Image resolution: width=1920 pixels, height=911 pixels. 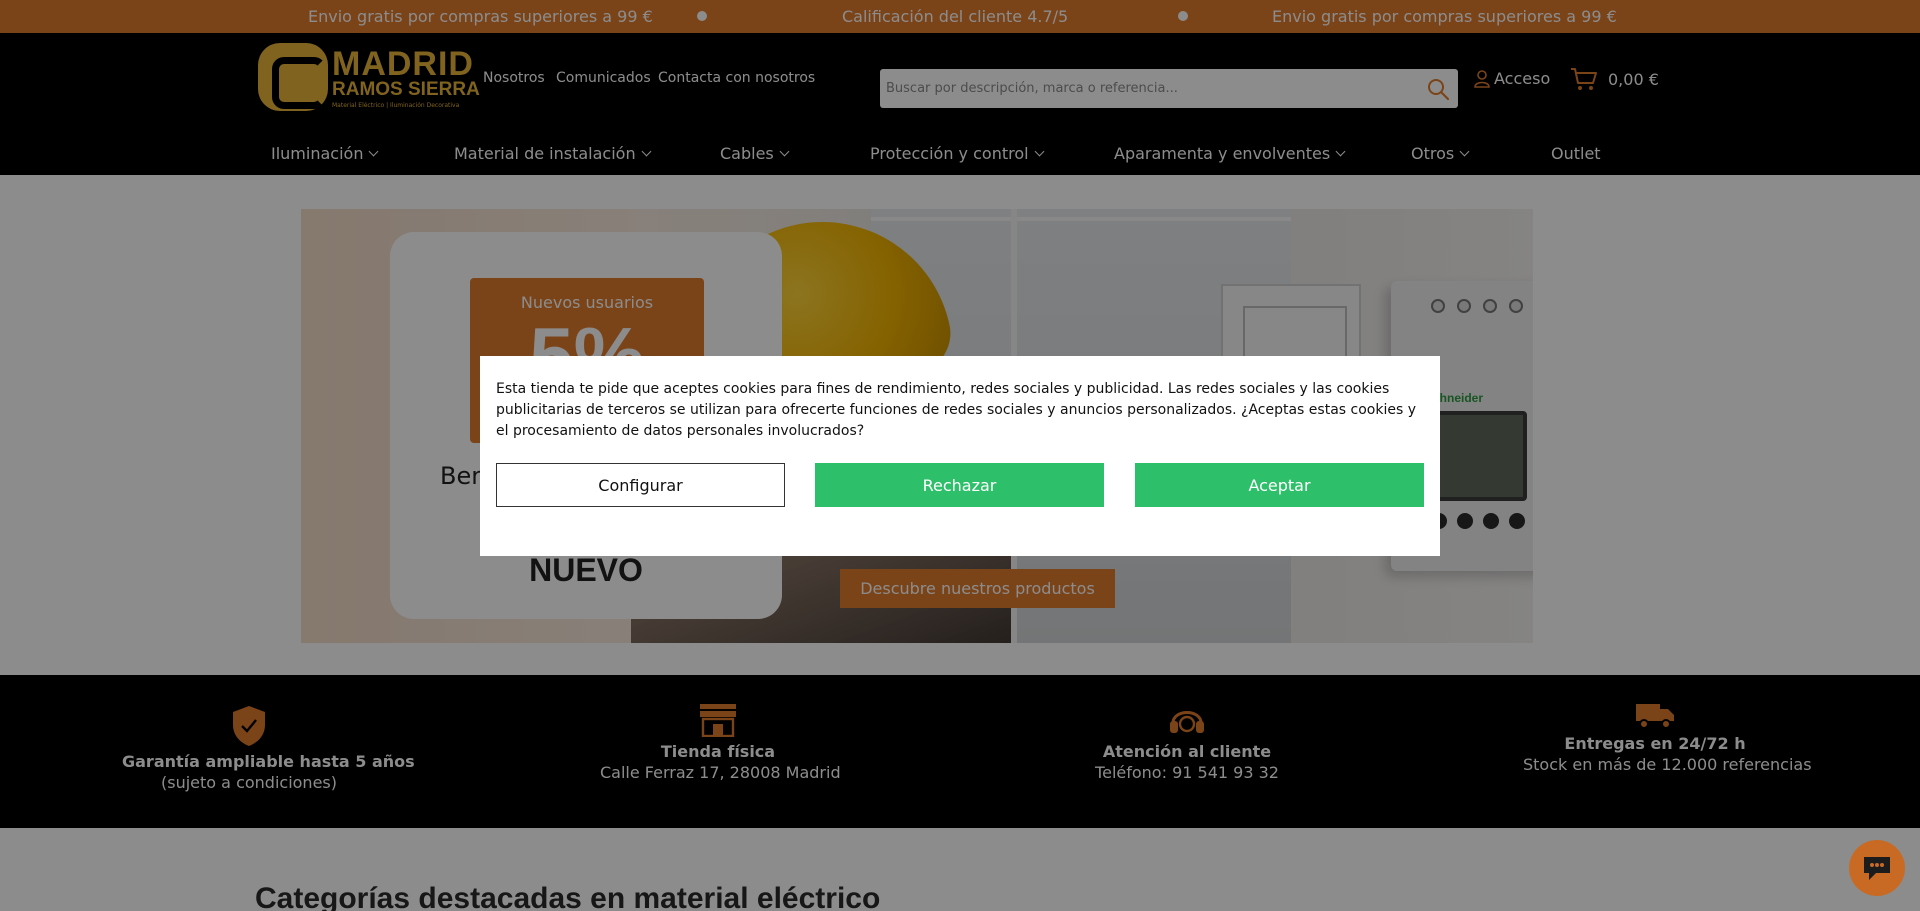 What do you see at coordinates (959, 485) in the screenshot?
I see `cookie-reject-button: Rechazar` at bounding box center [959, 485].